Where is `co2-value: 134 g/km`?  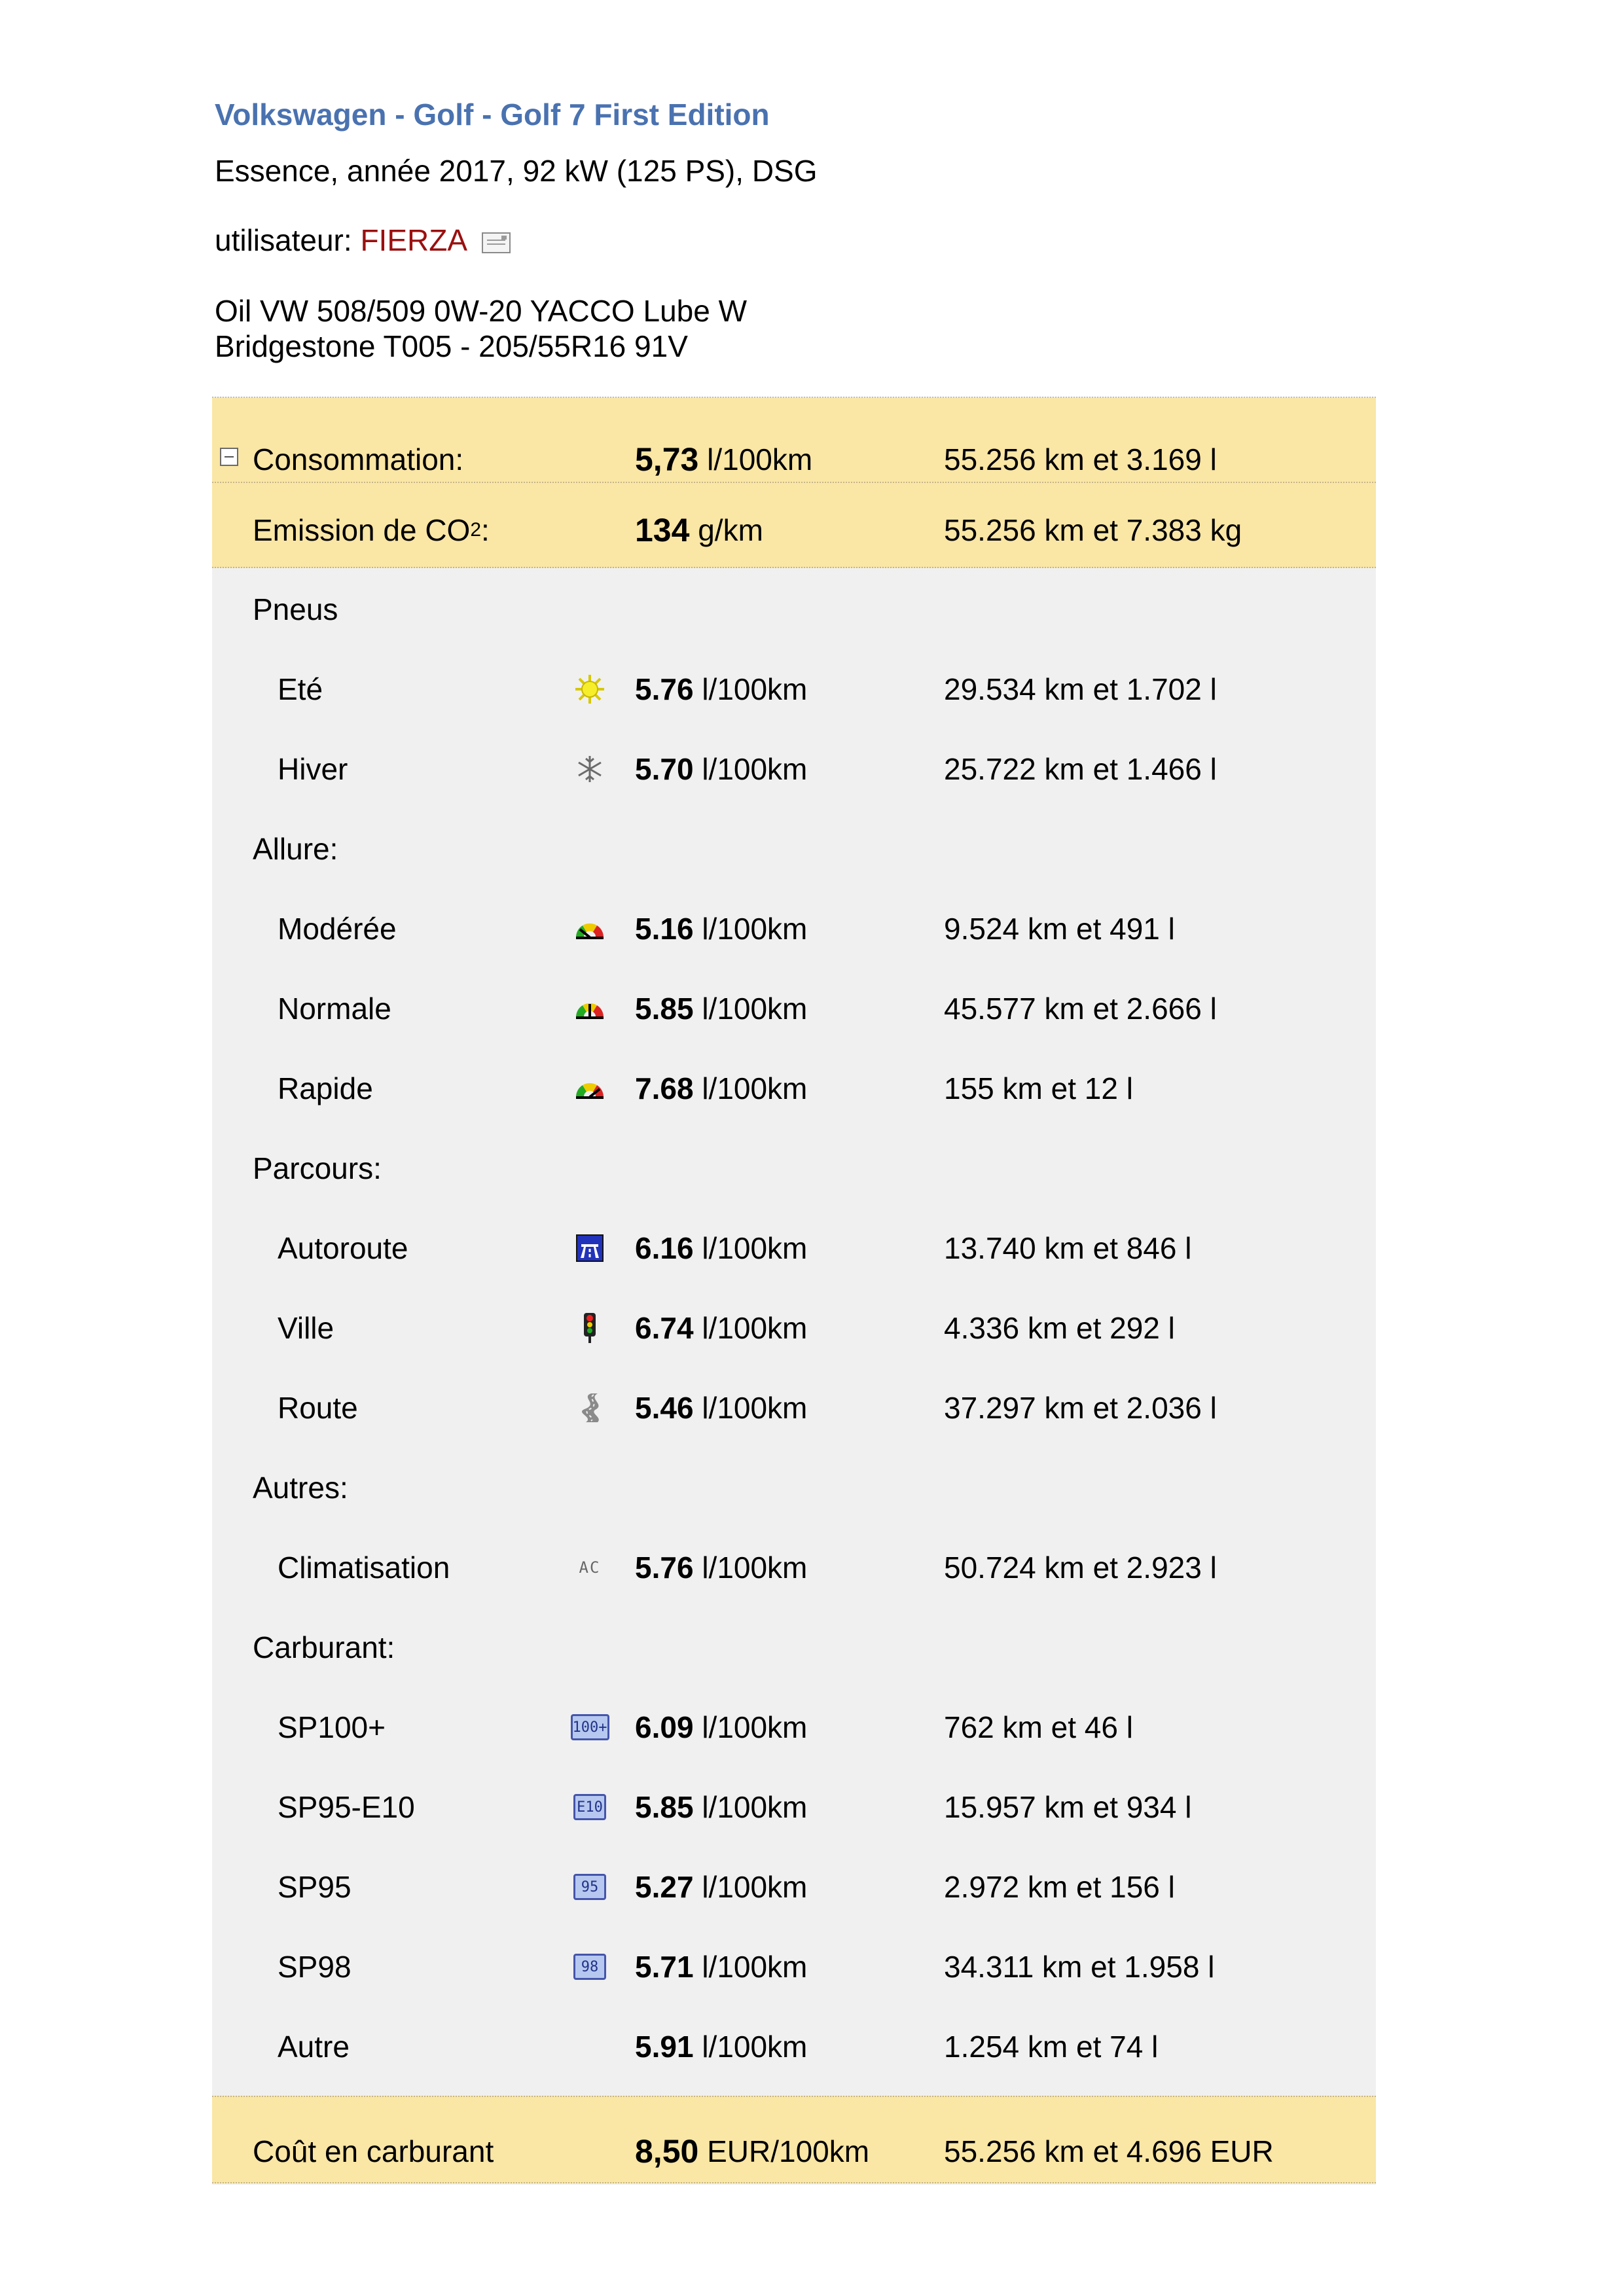
co2-value: 134 g/km is located at coordinates (699, 527).